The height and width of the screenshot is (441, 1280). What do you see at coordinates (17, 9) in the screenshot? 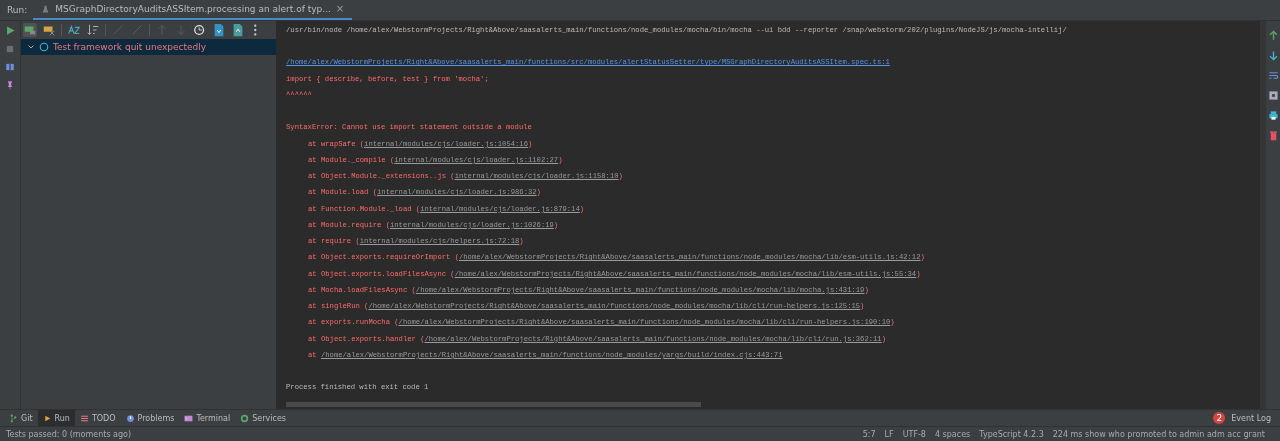
I see `run-label: Run:` at bounding box center [17, 9].